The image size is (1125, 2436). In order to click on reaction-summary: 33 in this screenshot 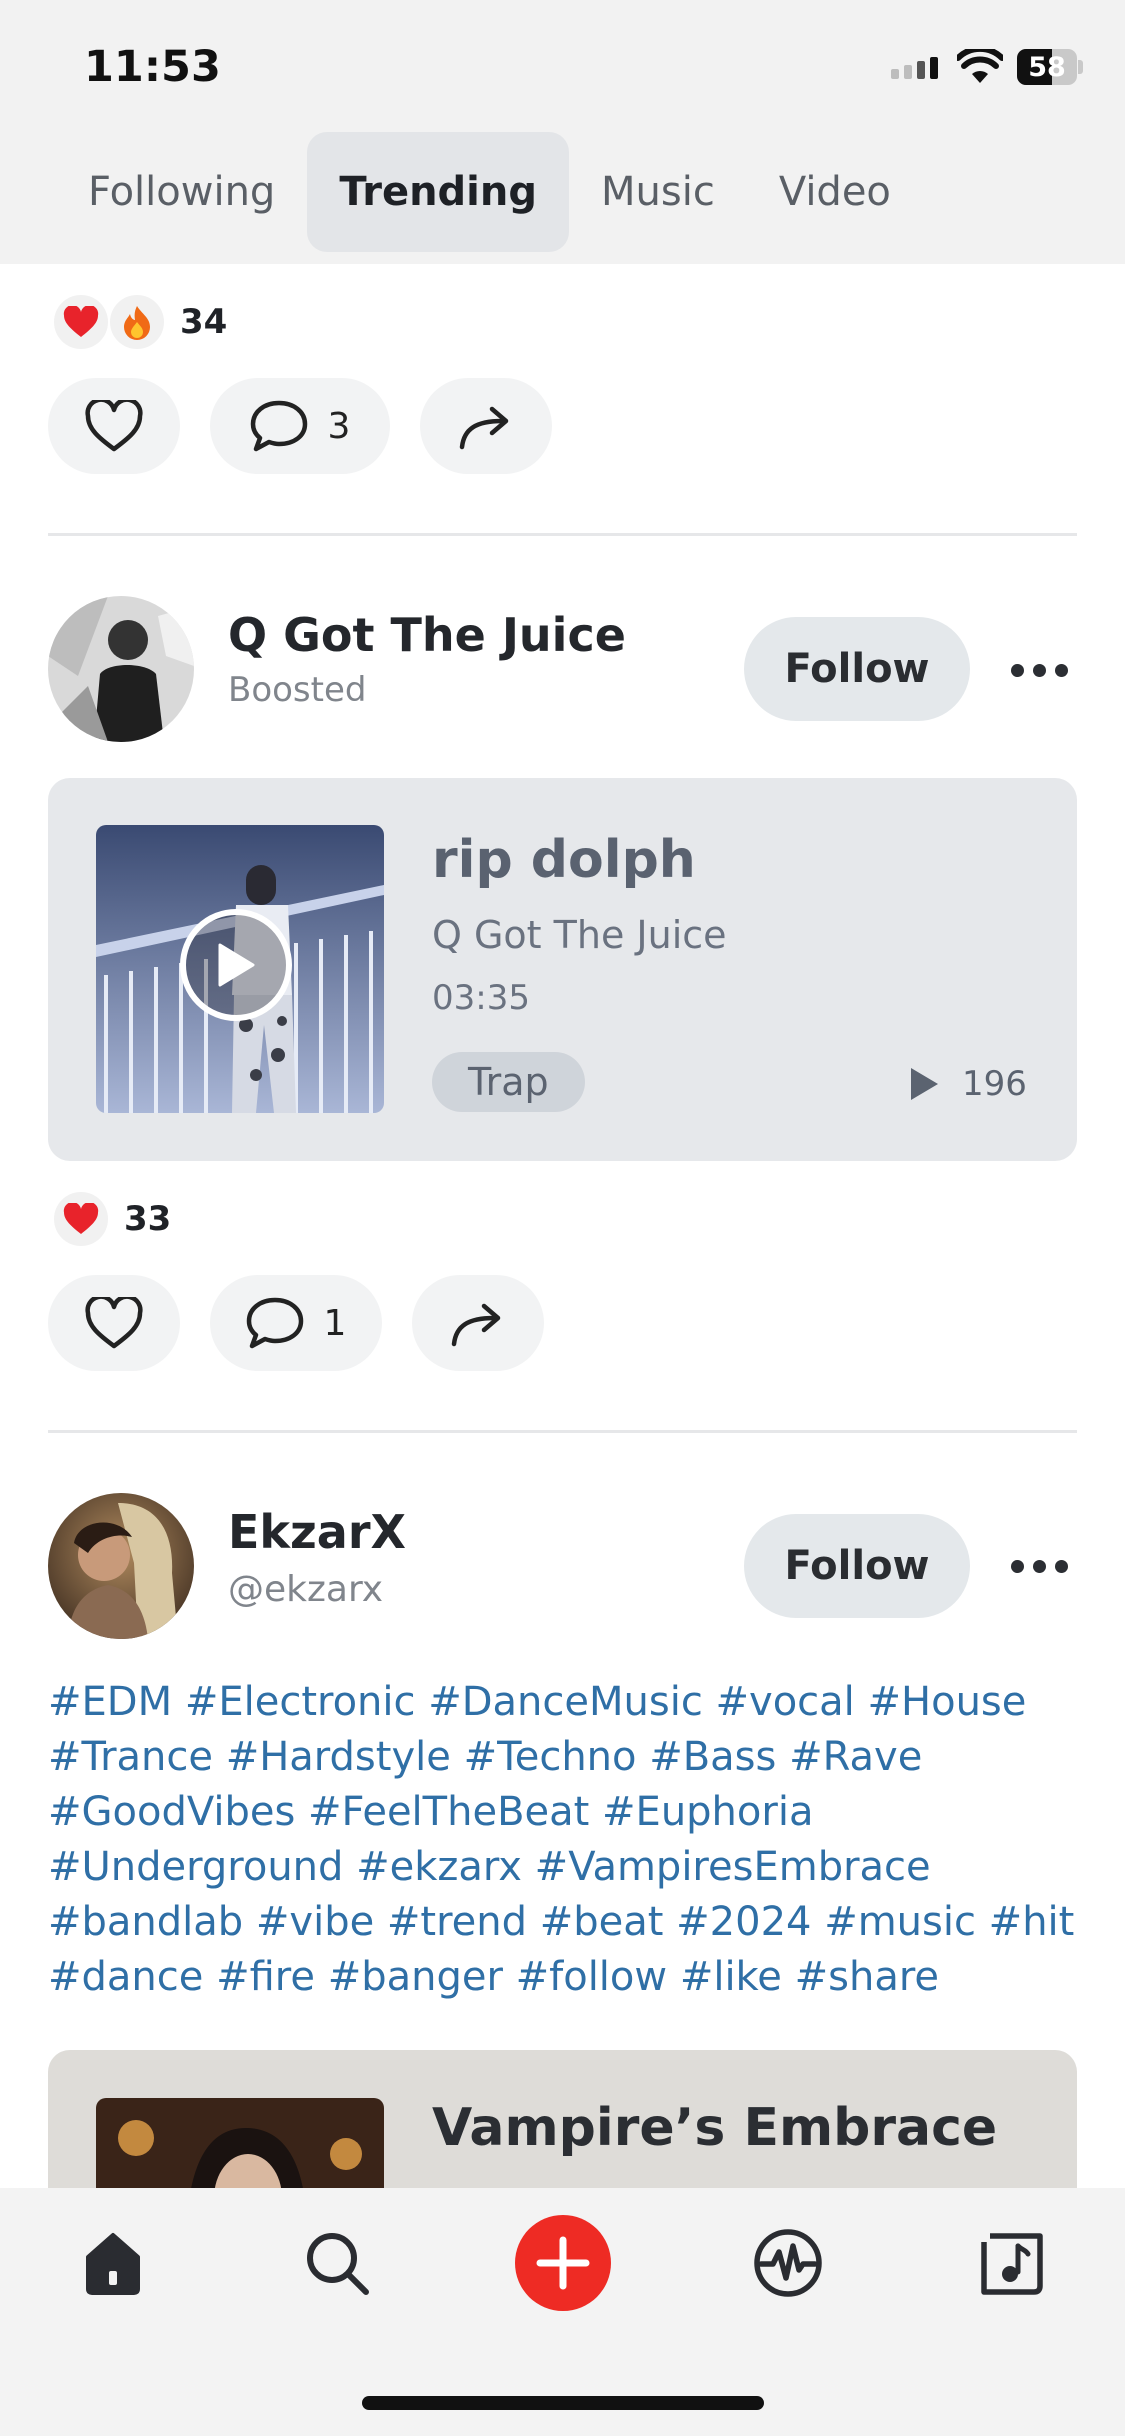, I will do `click(112, 1219)`.